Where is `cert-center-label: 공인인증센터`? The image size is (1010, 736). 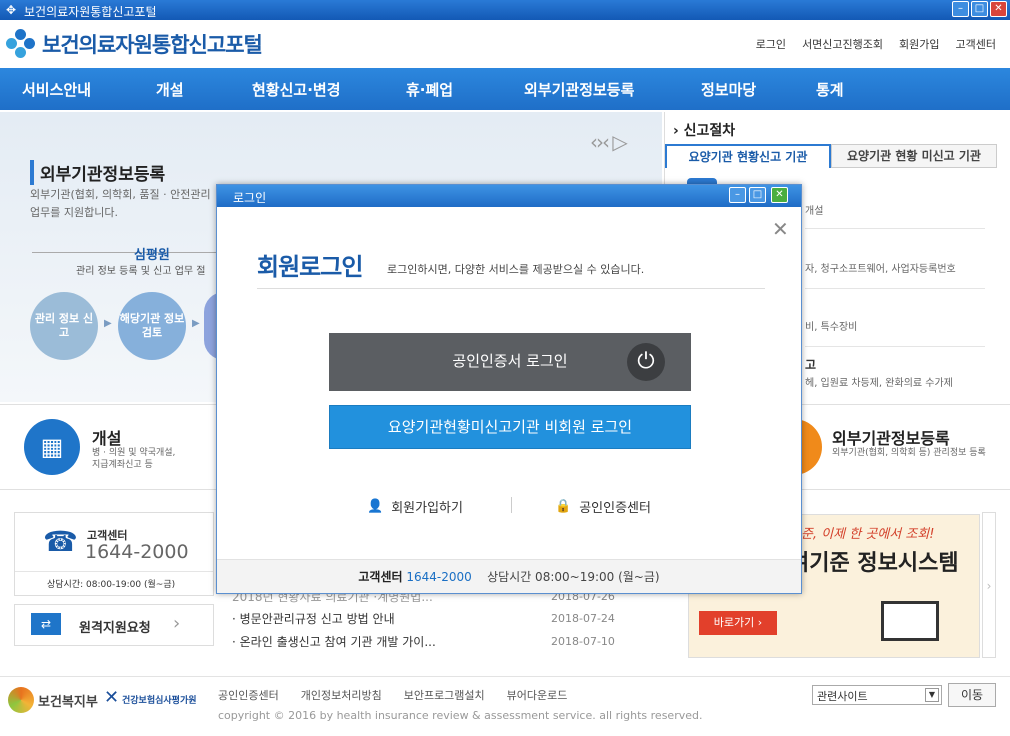
cert-center-label: 공인인증센터 is located at coordinates (615, 508).